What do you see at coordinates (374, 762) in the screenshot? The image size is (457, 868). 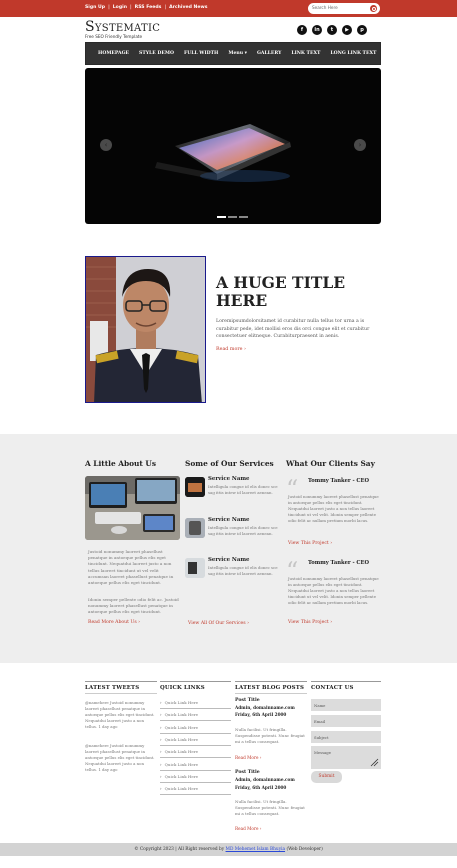 I see `resize-handle-icon` at bounding box center [374, 762].